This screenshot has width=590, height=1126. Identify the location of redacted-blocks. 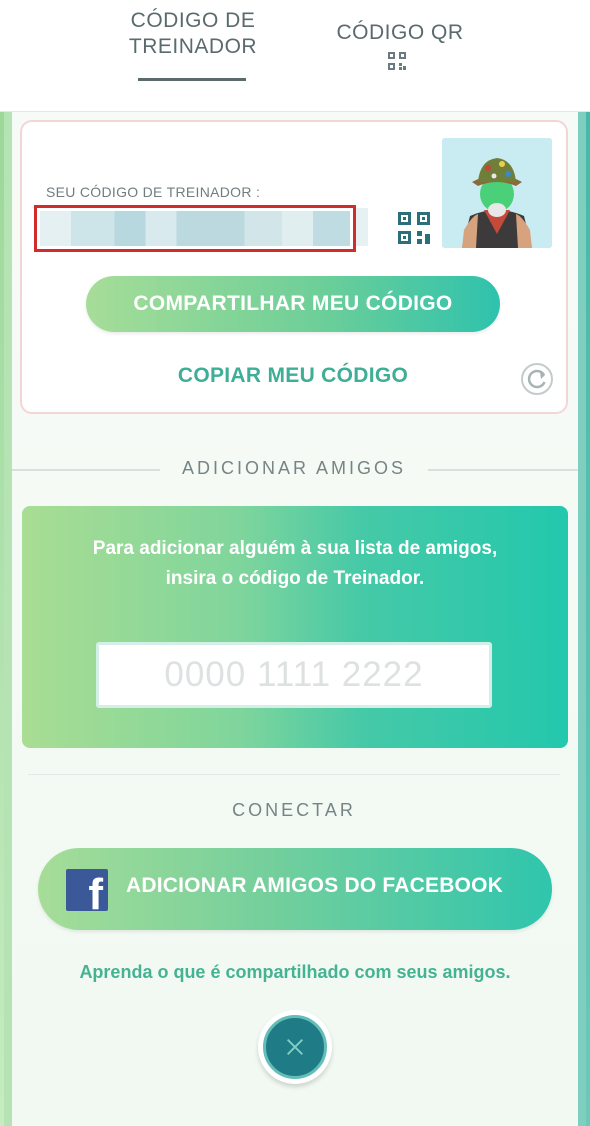
(195, 228).